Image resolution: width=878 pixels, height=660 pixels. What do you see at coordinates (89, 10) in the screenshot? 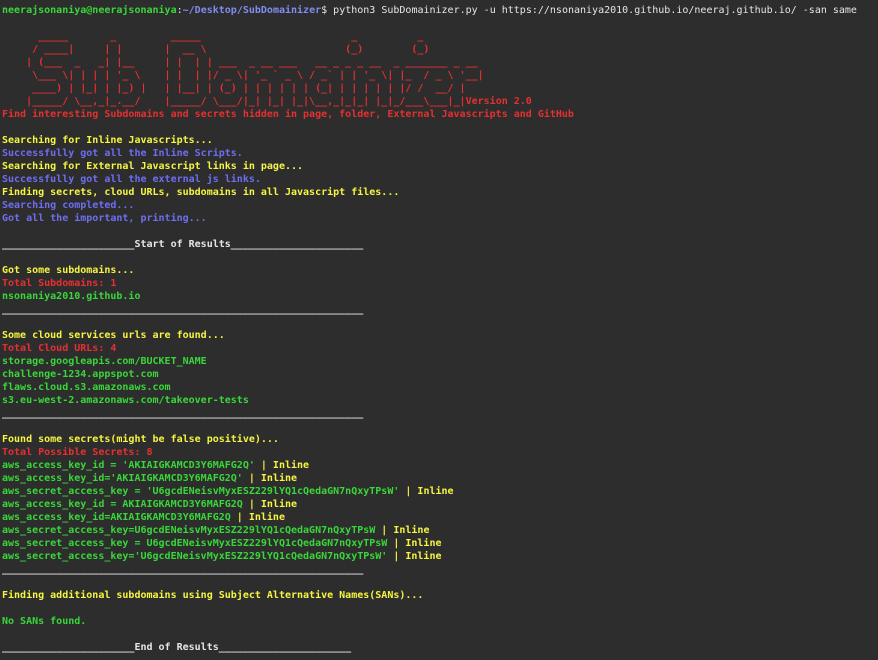
I see `prompt-user-host: neerajsonaniya@neerajsonaniya` at bounding box center [89, 10].